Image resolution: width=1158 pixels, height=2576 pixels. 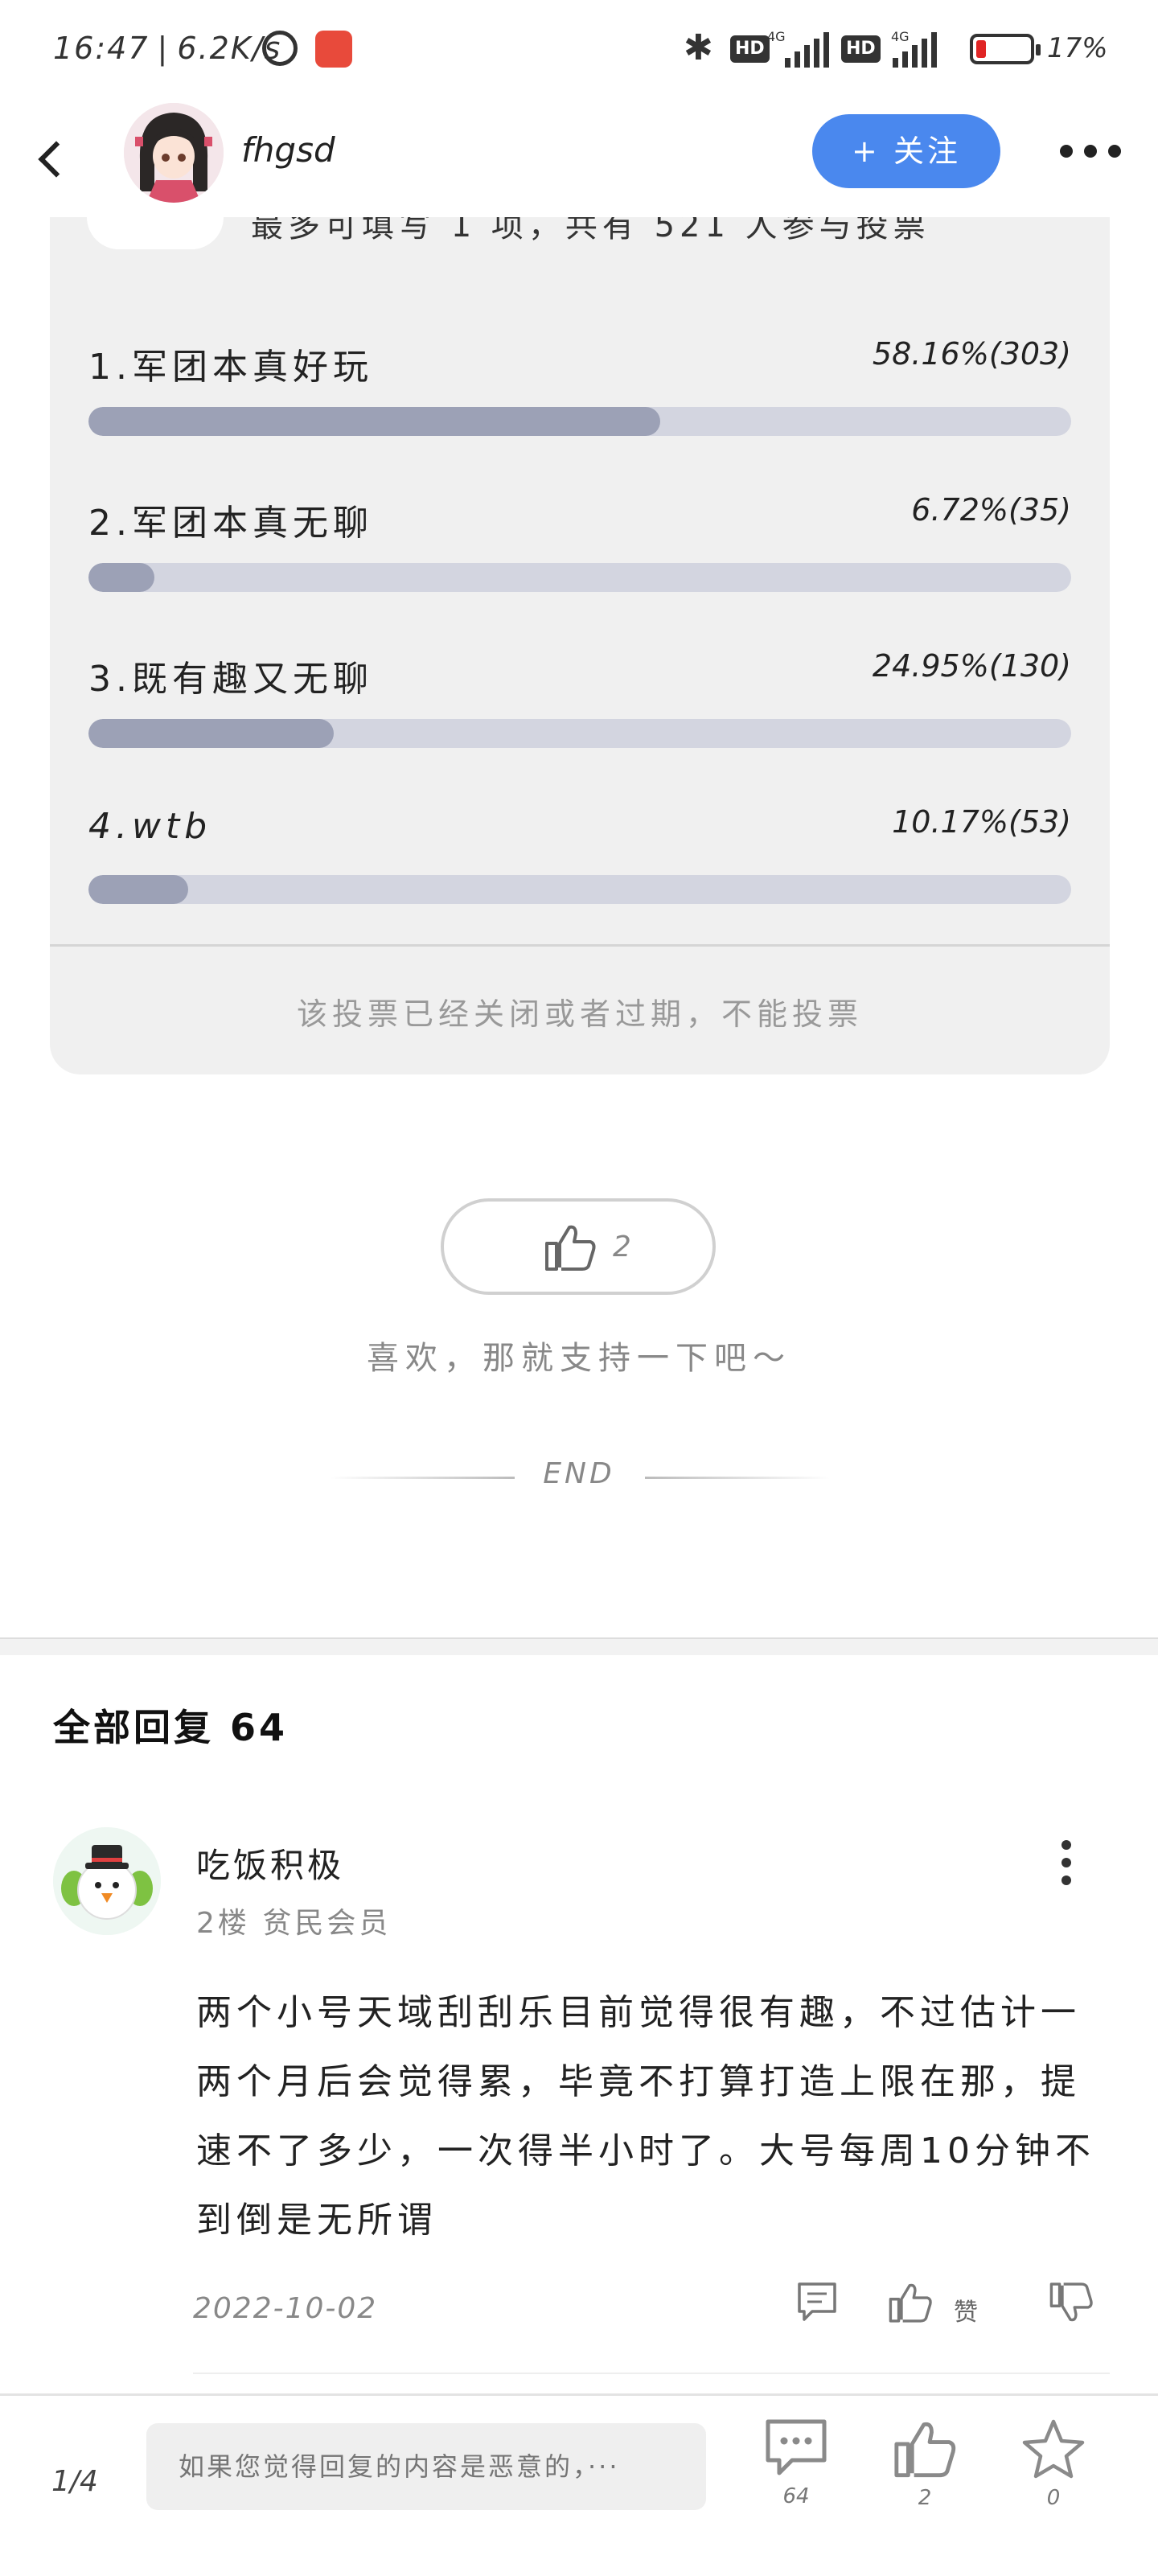 What do you see at coordinates (966, 2309) in the screenshot?
I see `like-label: 赞` at bounding box center [966, 2309].